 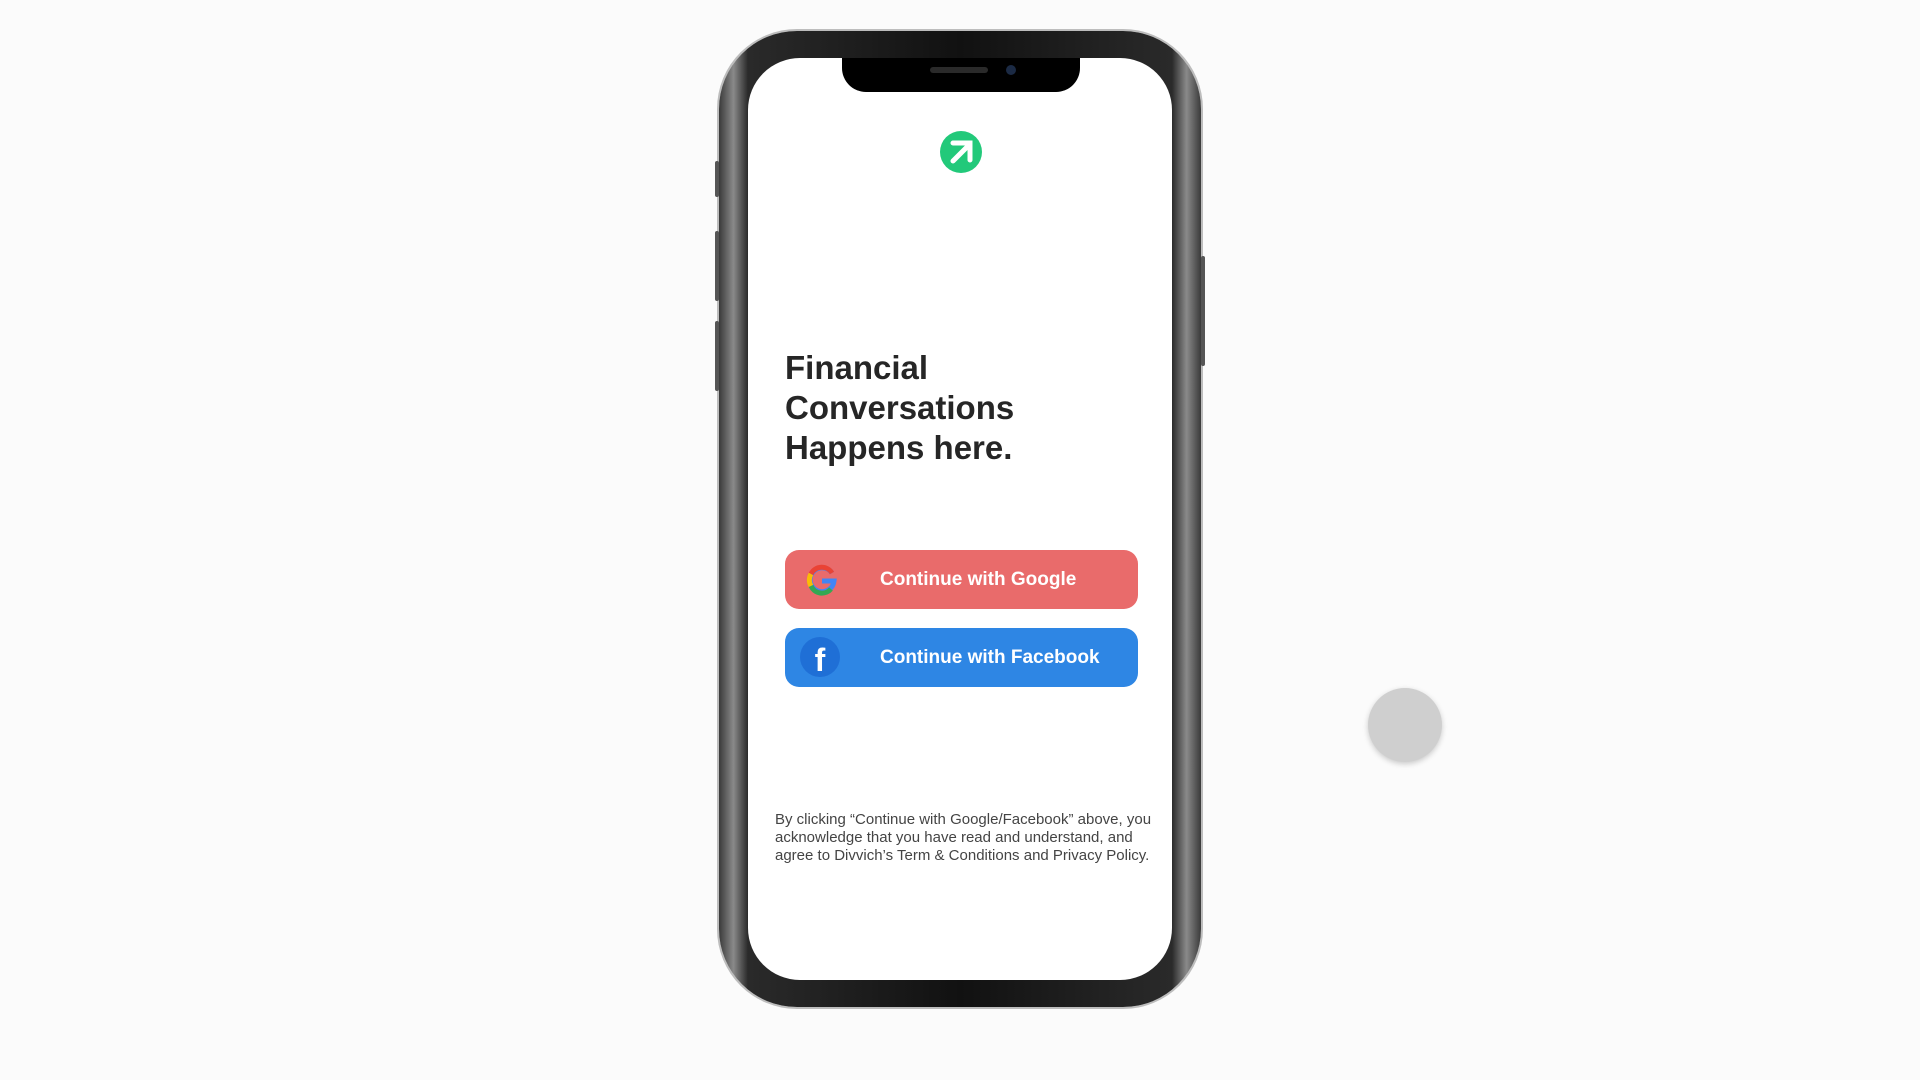 I want to click on facebook-icon: f, so click(x=820, y=657).